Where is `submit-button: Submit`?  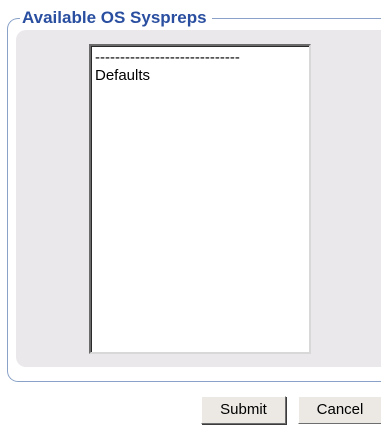 submit-button: Submit is located at coordinates (243, 410).